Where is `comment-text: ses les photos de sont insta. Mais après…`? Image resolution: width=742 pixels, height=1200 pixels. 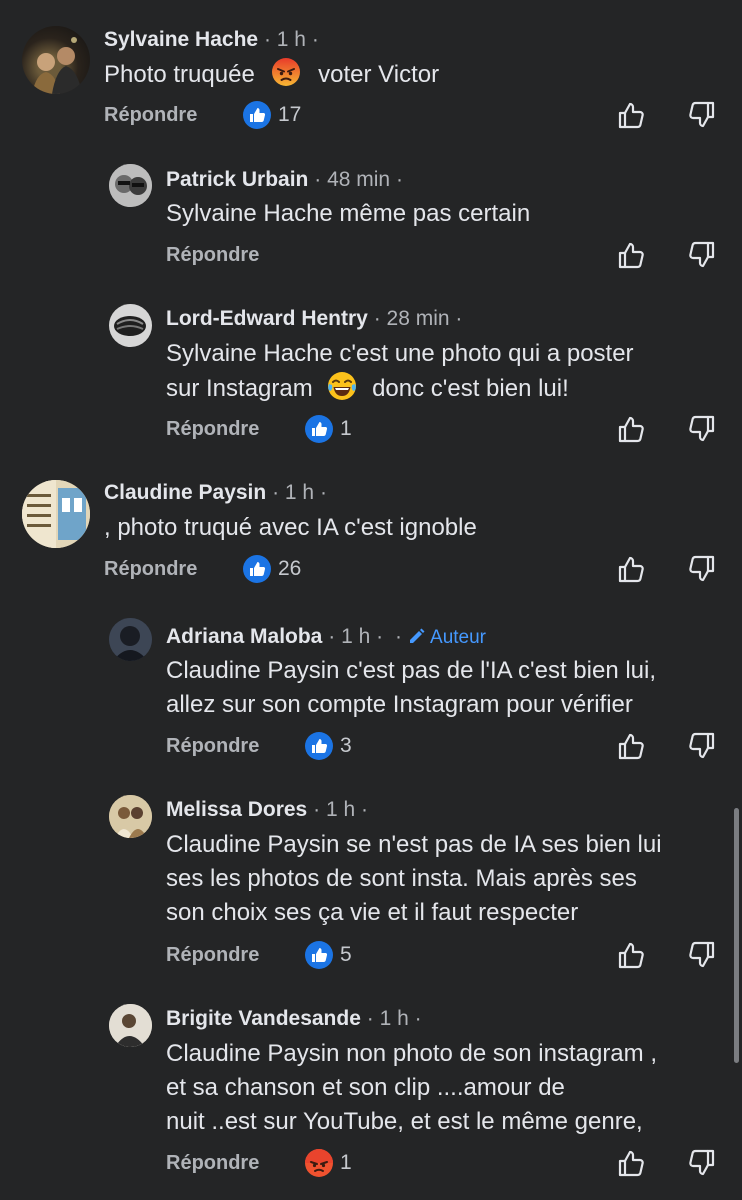
comment-text: ses les photos de sont insta. Mais après… is located at coordinates (401, 878).